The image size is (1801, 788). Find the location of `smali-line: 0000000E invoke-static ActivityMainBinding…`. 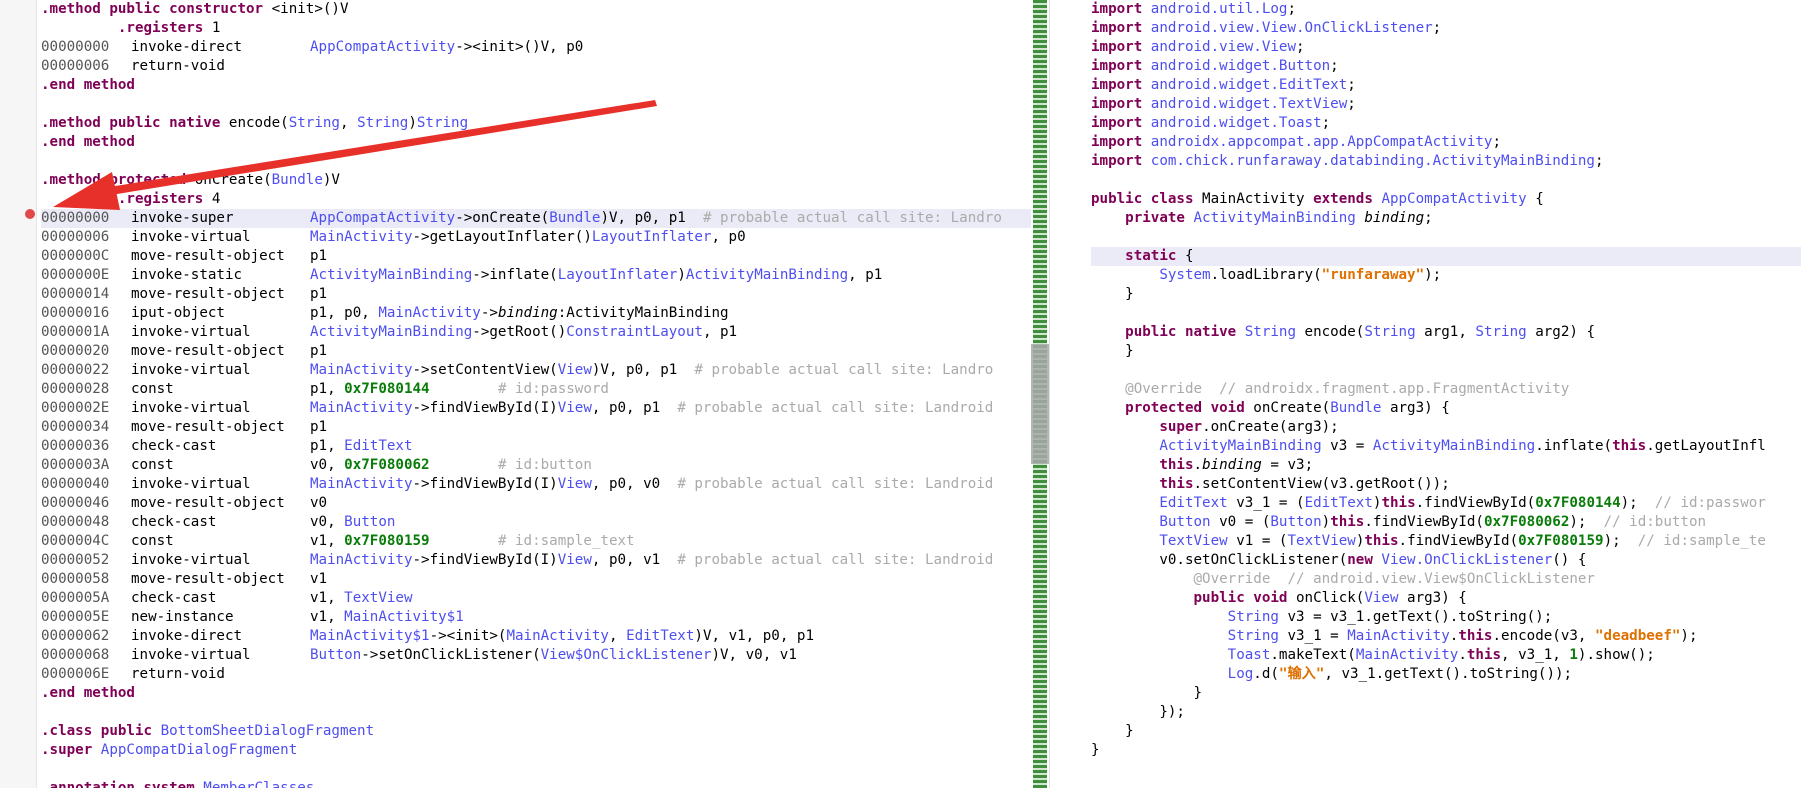

smali-line: 0000000E invoke-static ActivityMainBinding… is located at coordinates (536, 275).